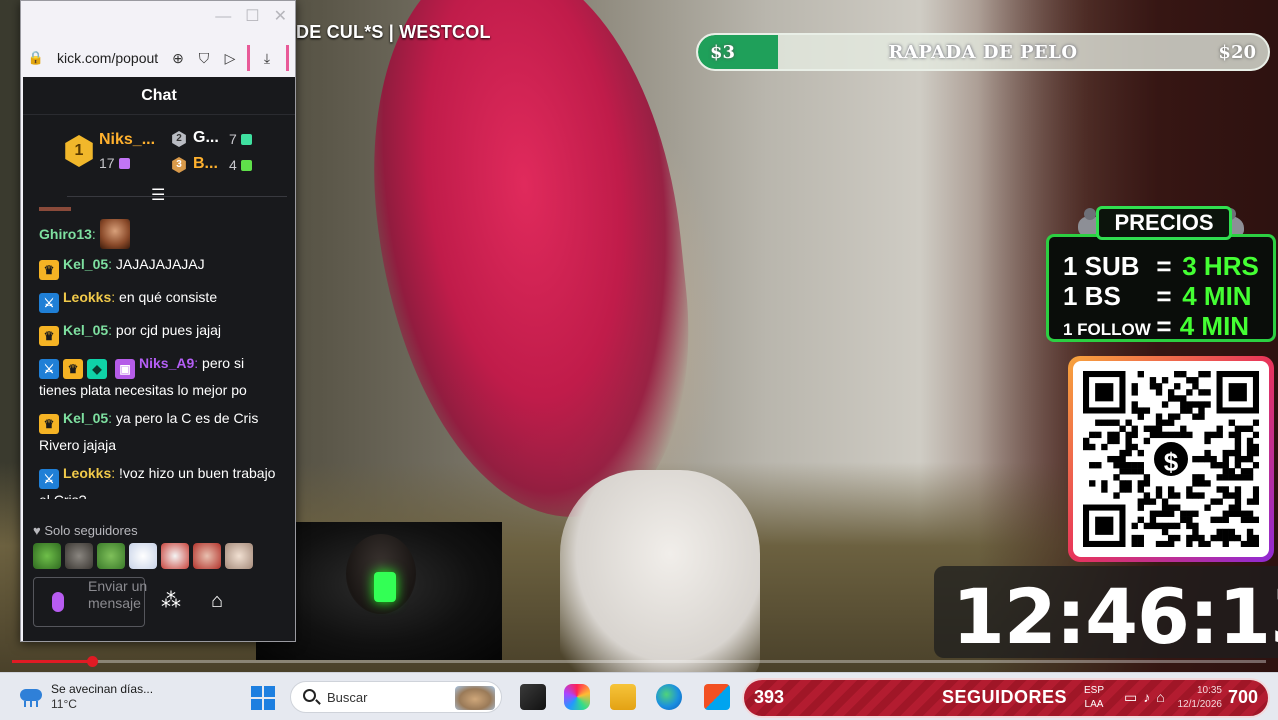  What do you see at coordinates (669, 697) in the screenshot?
I see `edge-browser-icon` at bounding box center [669, 697].